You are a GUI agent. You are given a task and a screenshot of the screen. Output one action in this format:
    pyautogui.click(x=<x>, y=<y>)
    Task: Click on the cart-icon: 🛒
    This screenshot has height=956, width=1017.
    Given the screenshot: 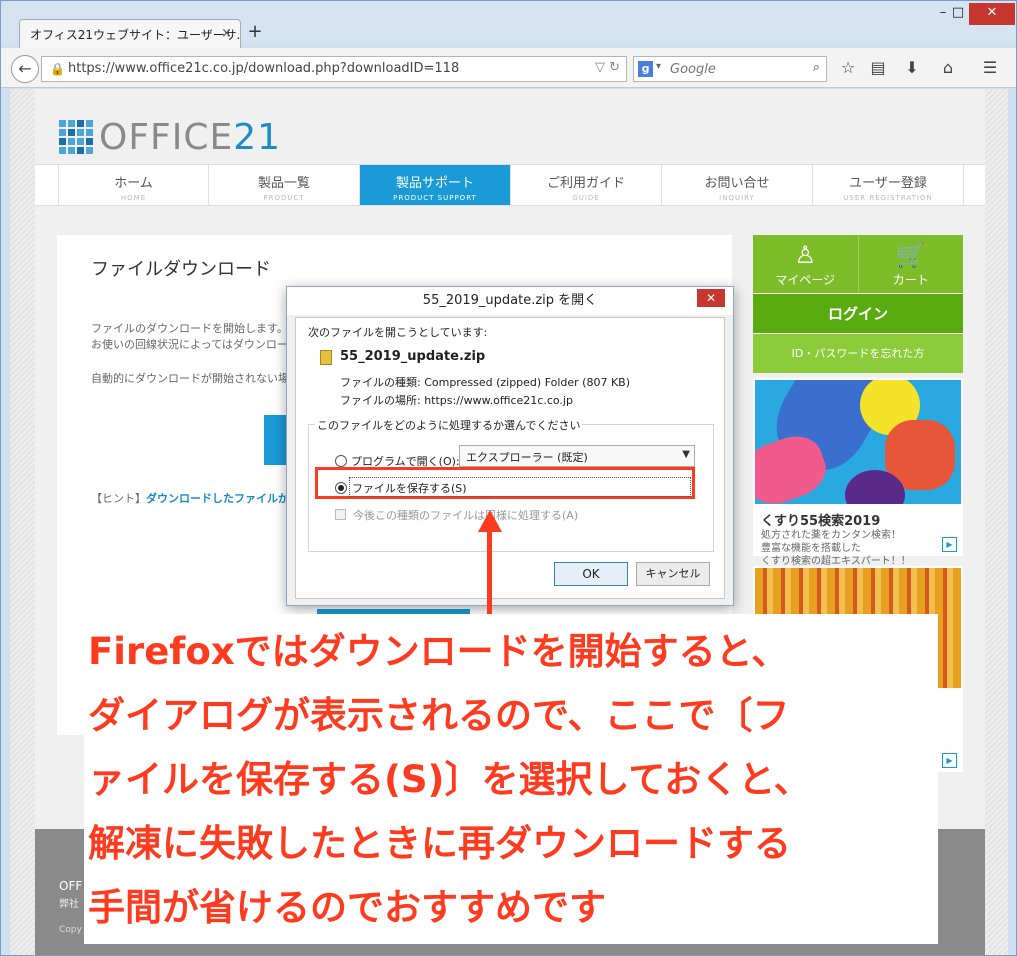 What is the action you would take?
    pyautogui.click(x=910, y=255)
    